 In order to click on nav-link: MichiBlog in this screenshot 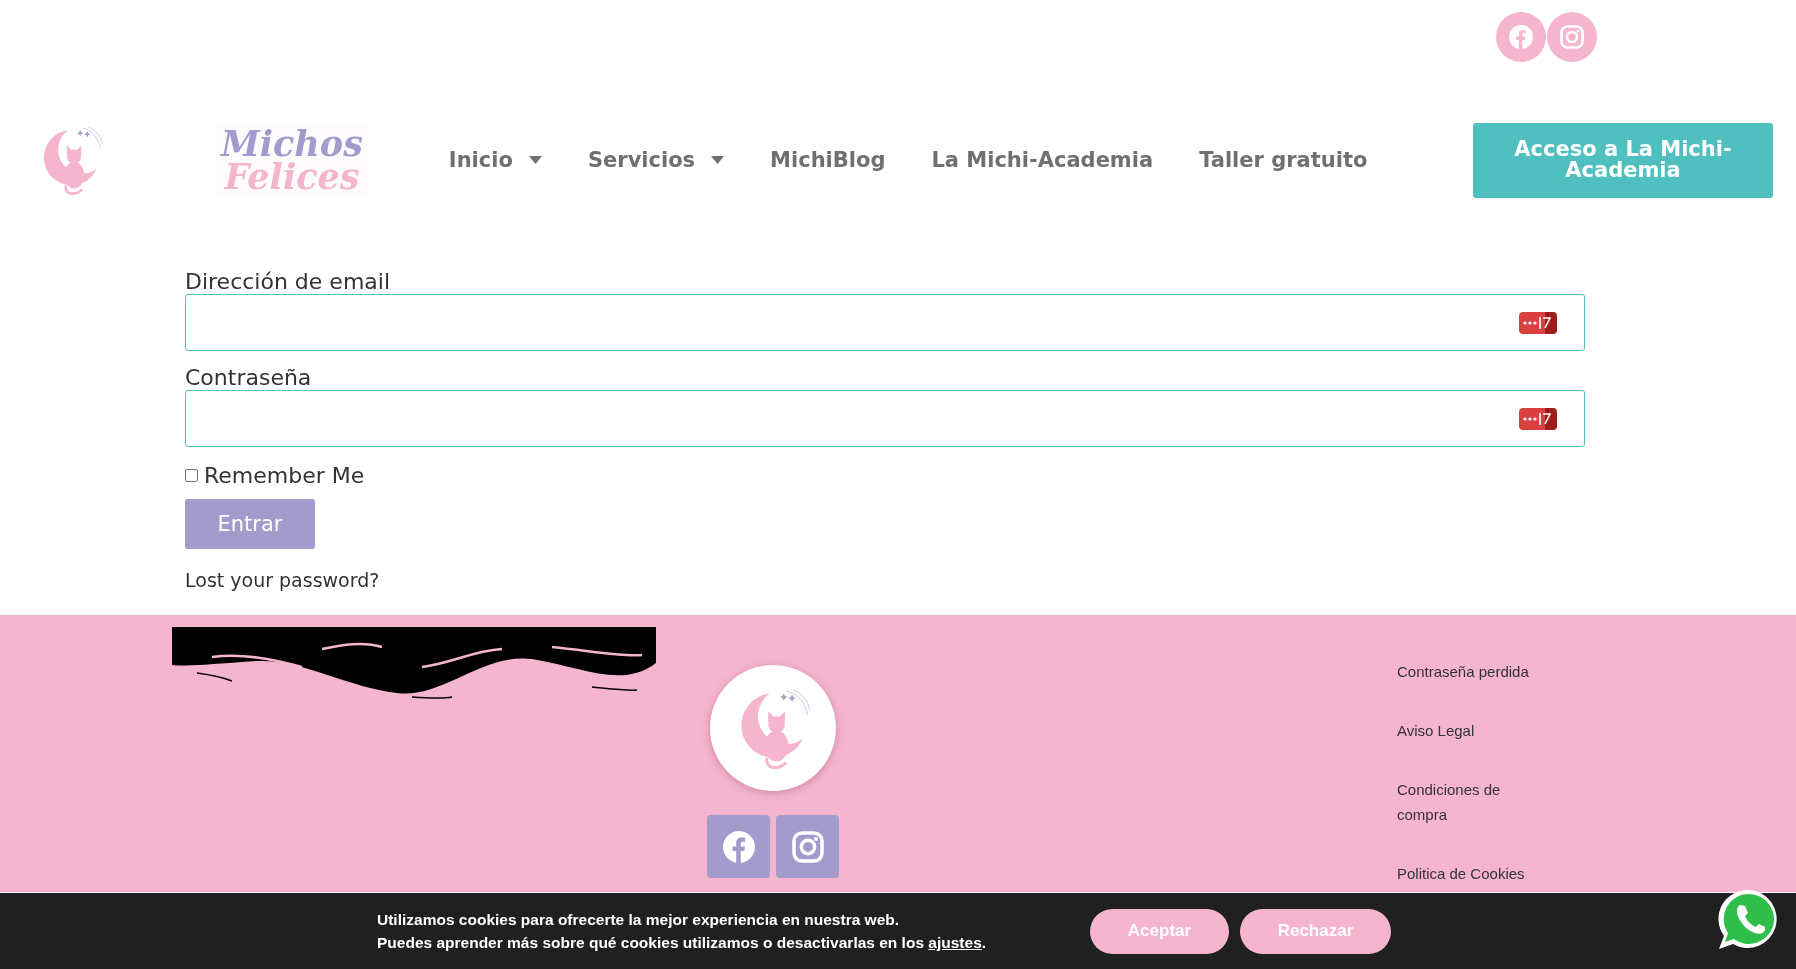, I will do `click(828, 160)`.